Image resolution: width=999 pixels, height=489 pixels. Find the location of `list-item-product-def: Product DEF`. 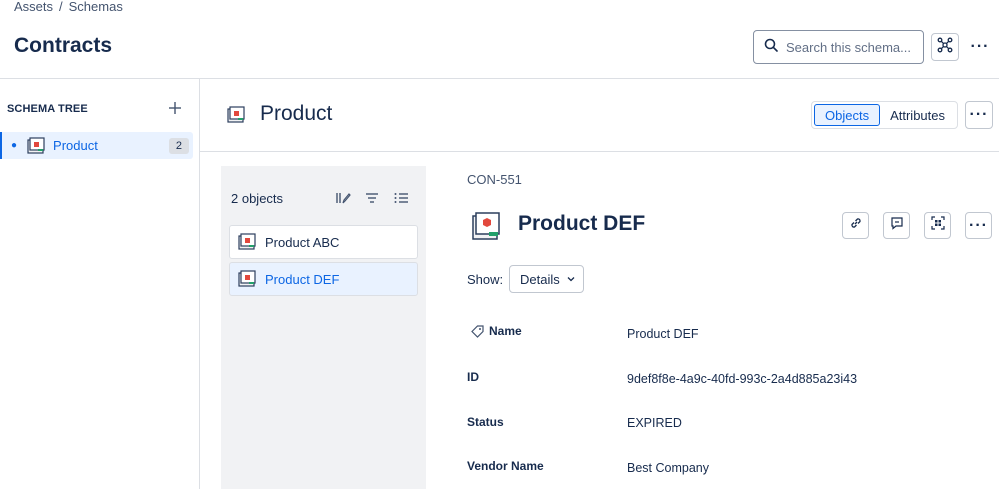

list-item-product-def: Product DEF is located at coordinates (323, 279).